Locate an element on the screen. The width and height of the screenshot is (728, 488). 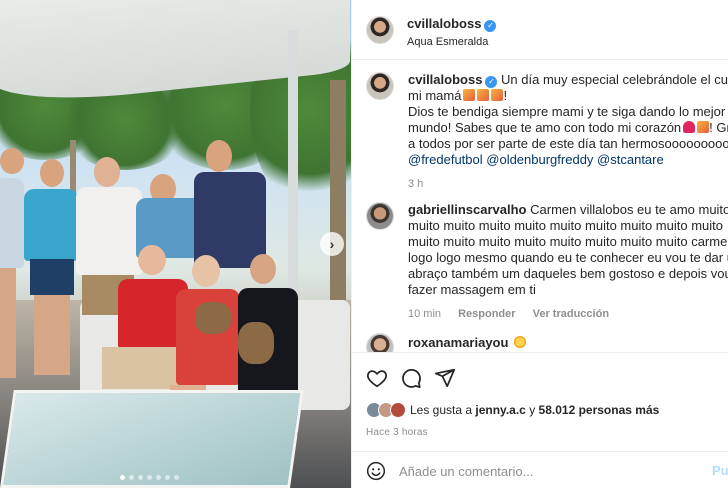
author-info: cvillaloboss ✓ Aqua Esmeralda is located at coordinates (452, 32).